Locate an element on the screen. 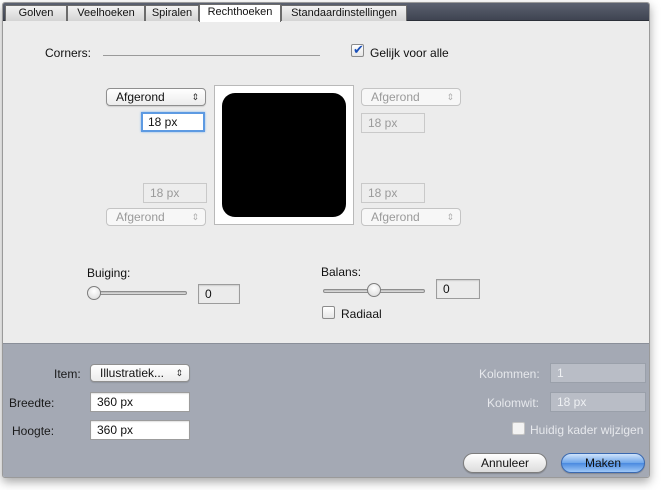 Image resolution: width=662 pixels, height=490 pixels. bend-slider-track is located at coordinates (138, 293).